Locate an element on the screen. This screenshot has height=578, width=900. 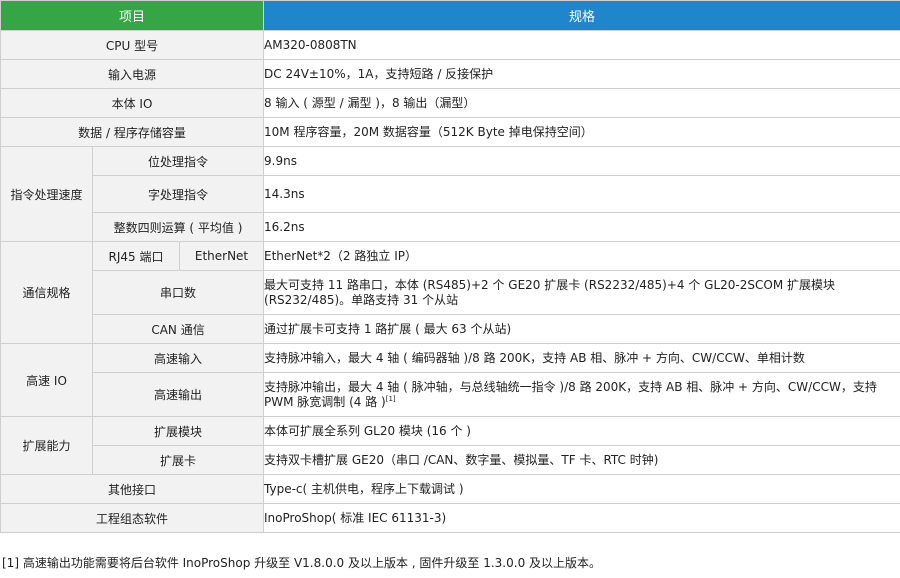
cpu-value: AM320-0808TN is located at coordinates (581, 45).